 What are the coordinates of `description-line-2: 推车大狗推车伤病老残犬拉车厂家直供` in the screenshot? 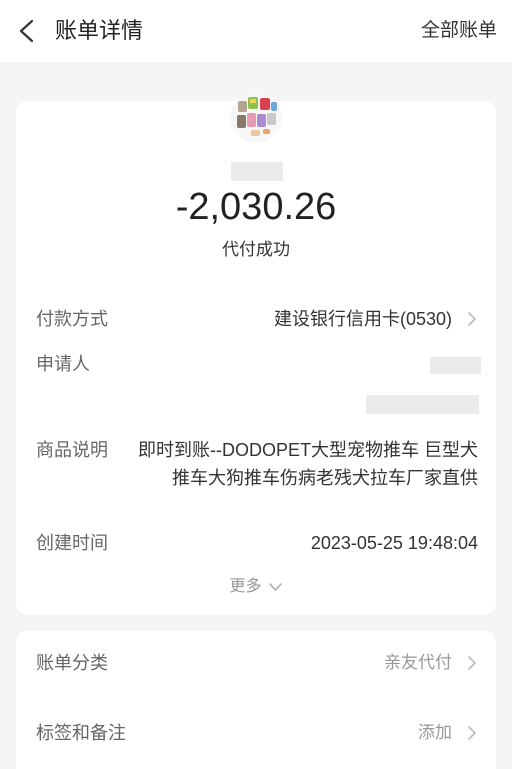 It's located at (325, 478).